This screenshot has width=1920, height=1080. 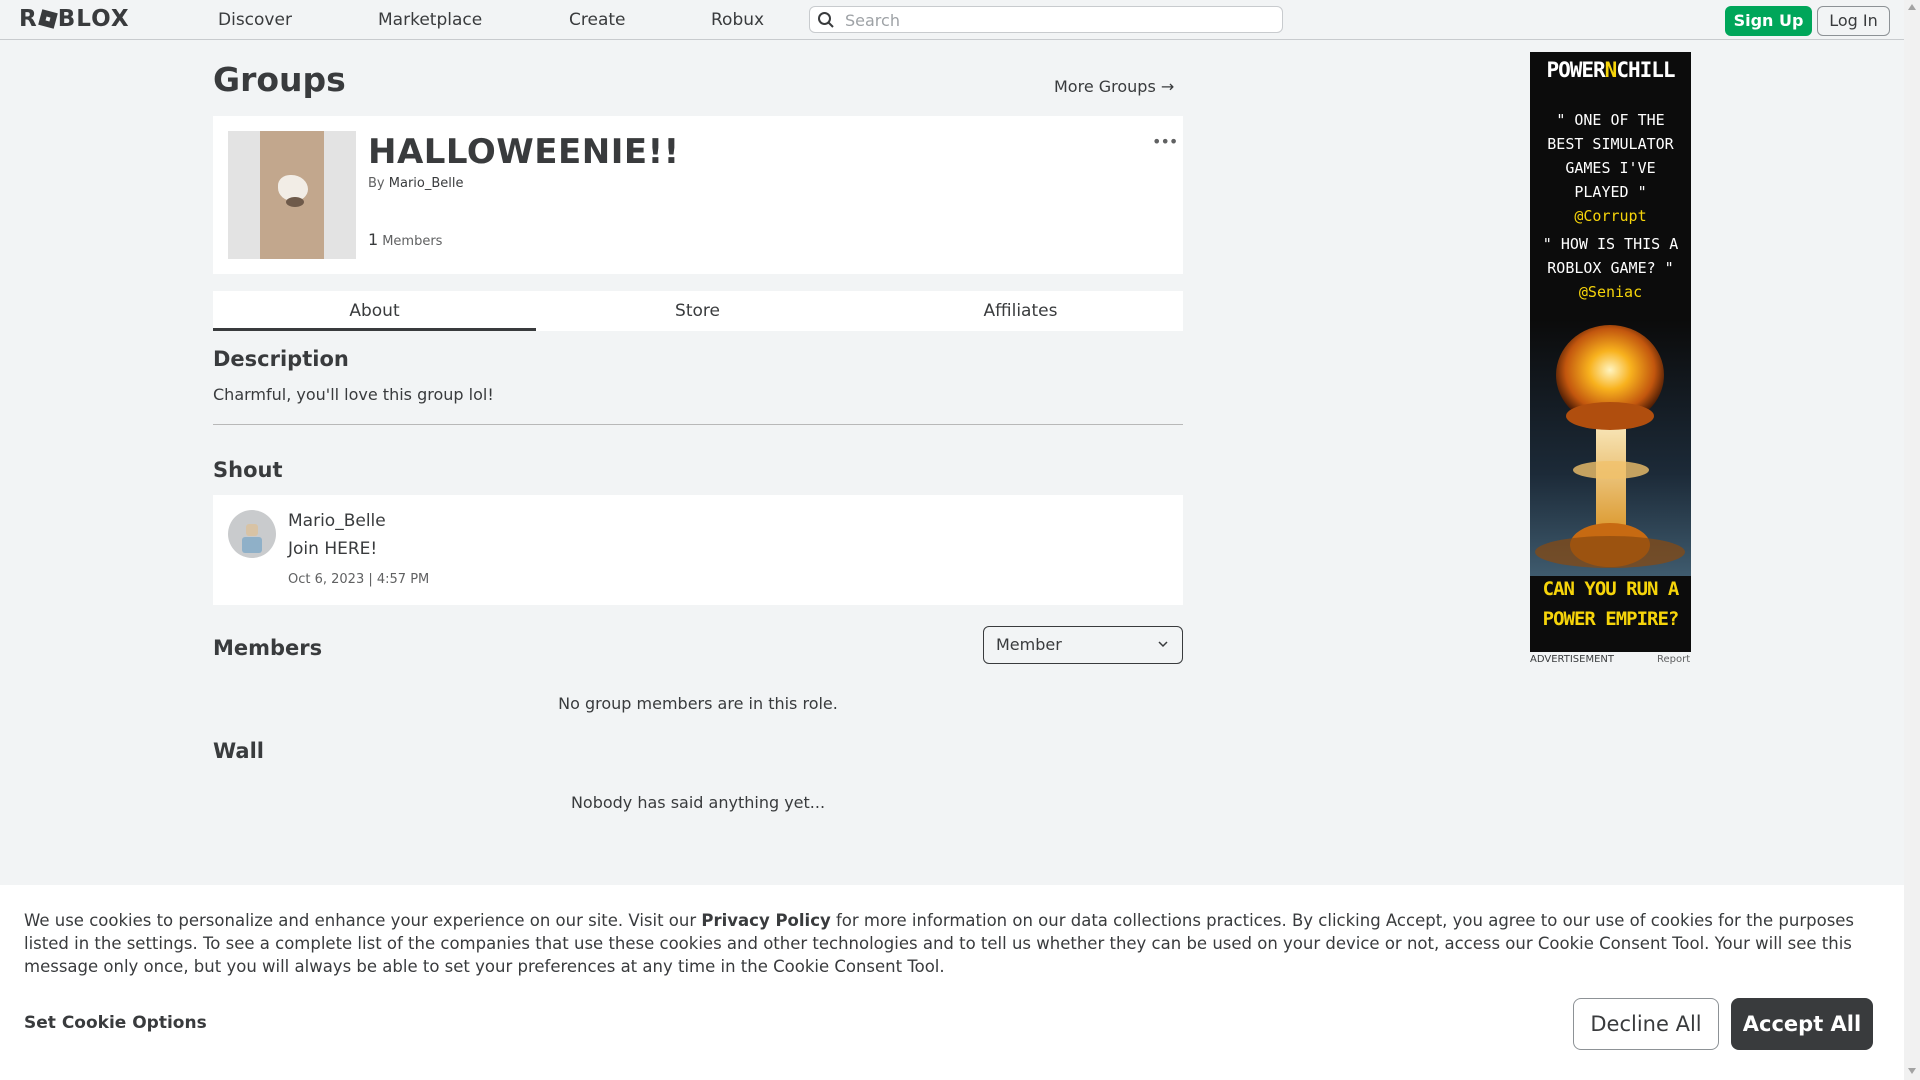 What do you see at coordinates (373, 239) in the screenshot?
I see `member-count-value: 1` at bounding box center [373, 239].